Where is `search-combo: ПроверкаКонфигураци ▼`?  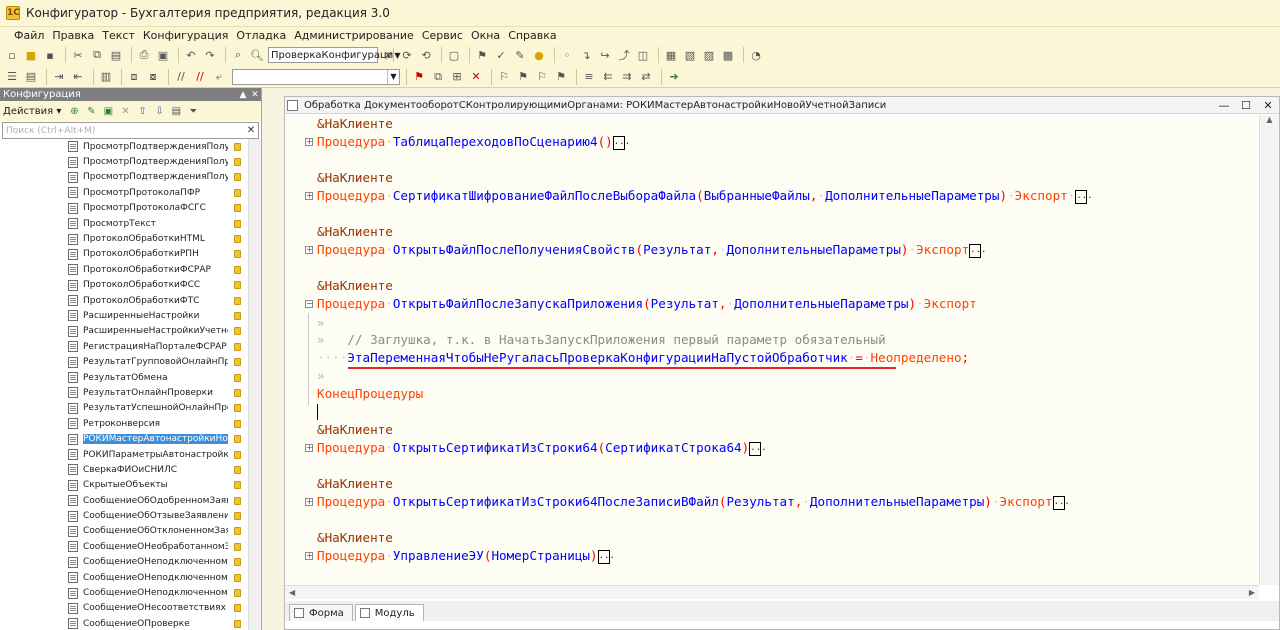
search-combo: ПроверкаКонфигураци ▼ is located at coordinates (334, 55).